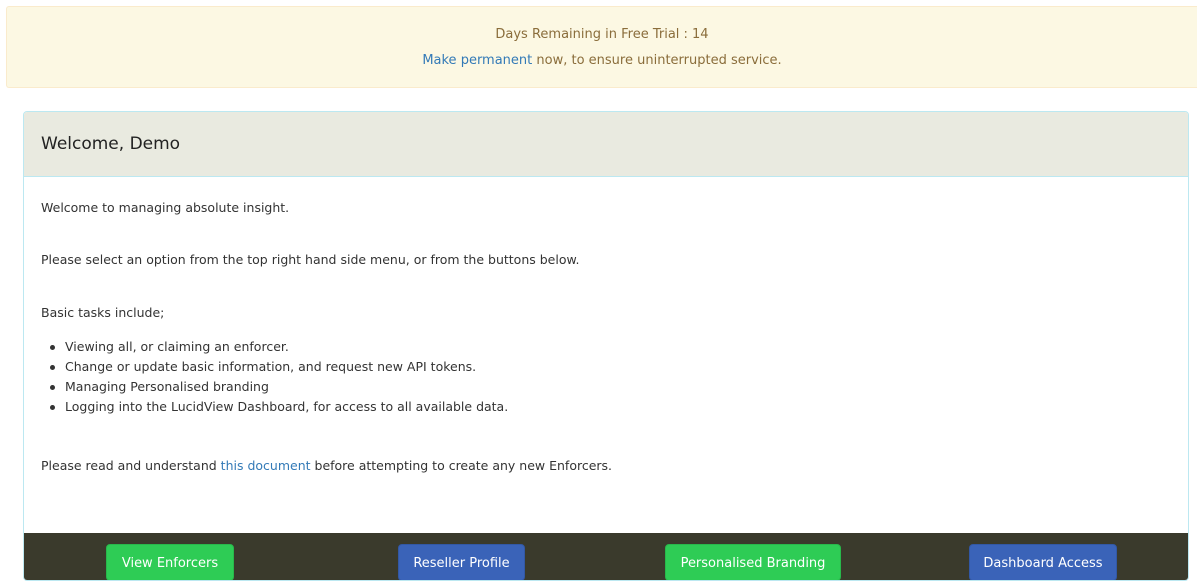 Image resolution: width=1197 pixels, height=581 pixels. Describe the element at coordinates (602, 34) in the screenshot. I see `trial-days-remaining: Days Remaining in Free Trial : 14` at that location.